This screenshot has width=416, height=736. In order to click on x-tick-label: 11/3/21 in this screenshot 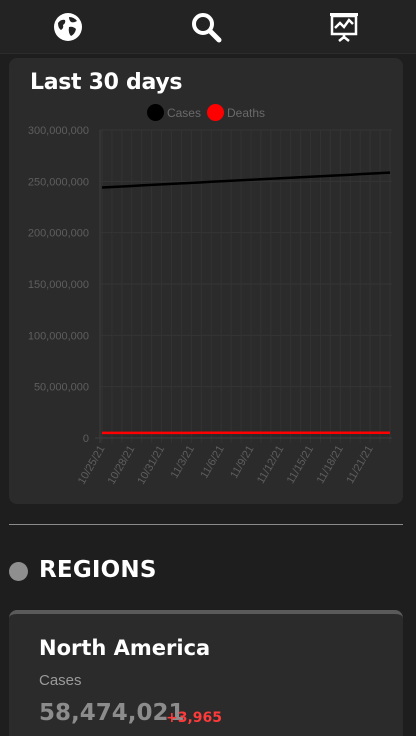, I will do `click(183, 462)`.